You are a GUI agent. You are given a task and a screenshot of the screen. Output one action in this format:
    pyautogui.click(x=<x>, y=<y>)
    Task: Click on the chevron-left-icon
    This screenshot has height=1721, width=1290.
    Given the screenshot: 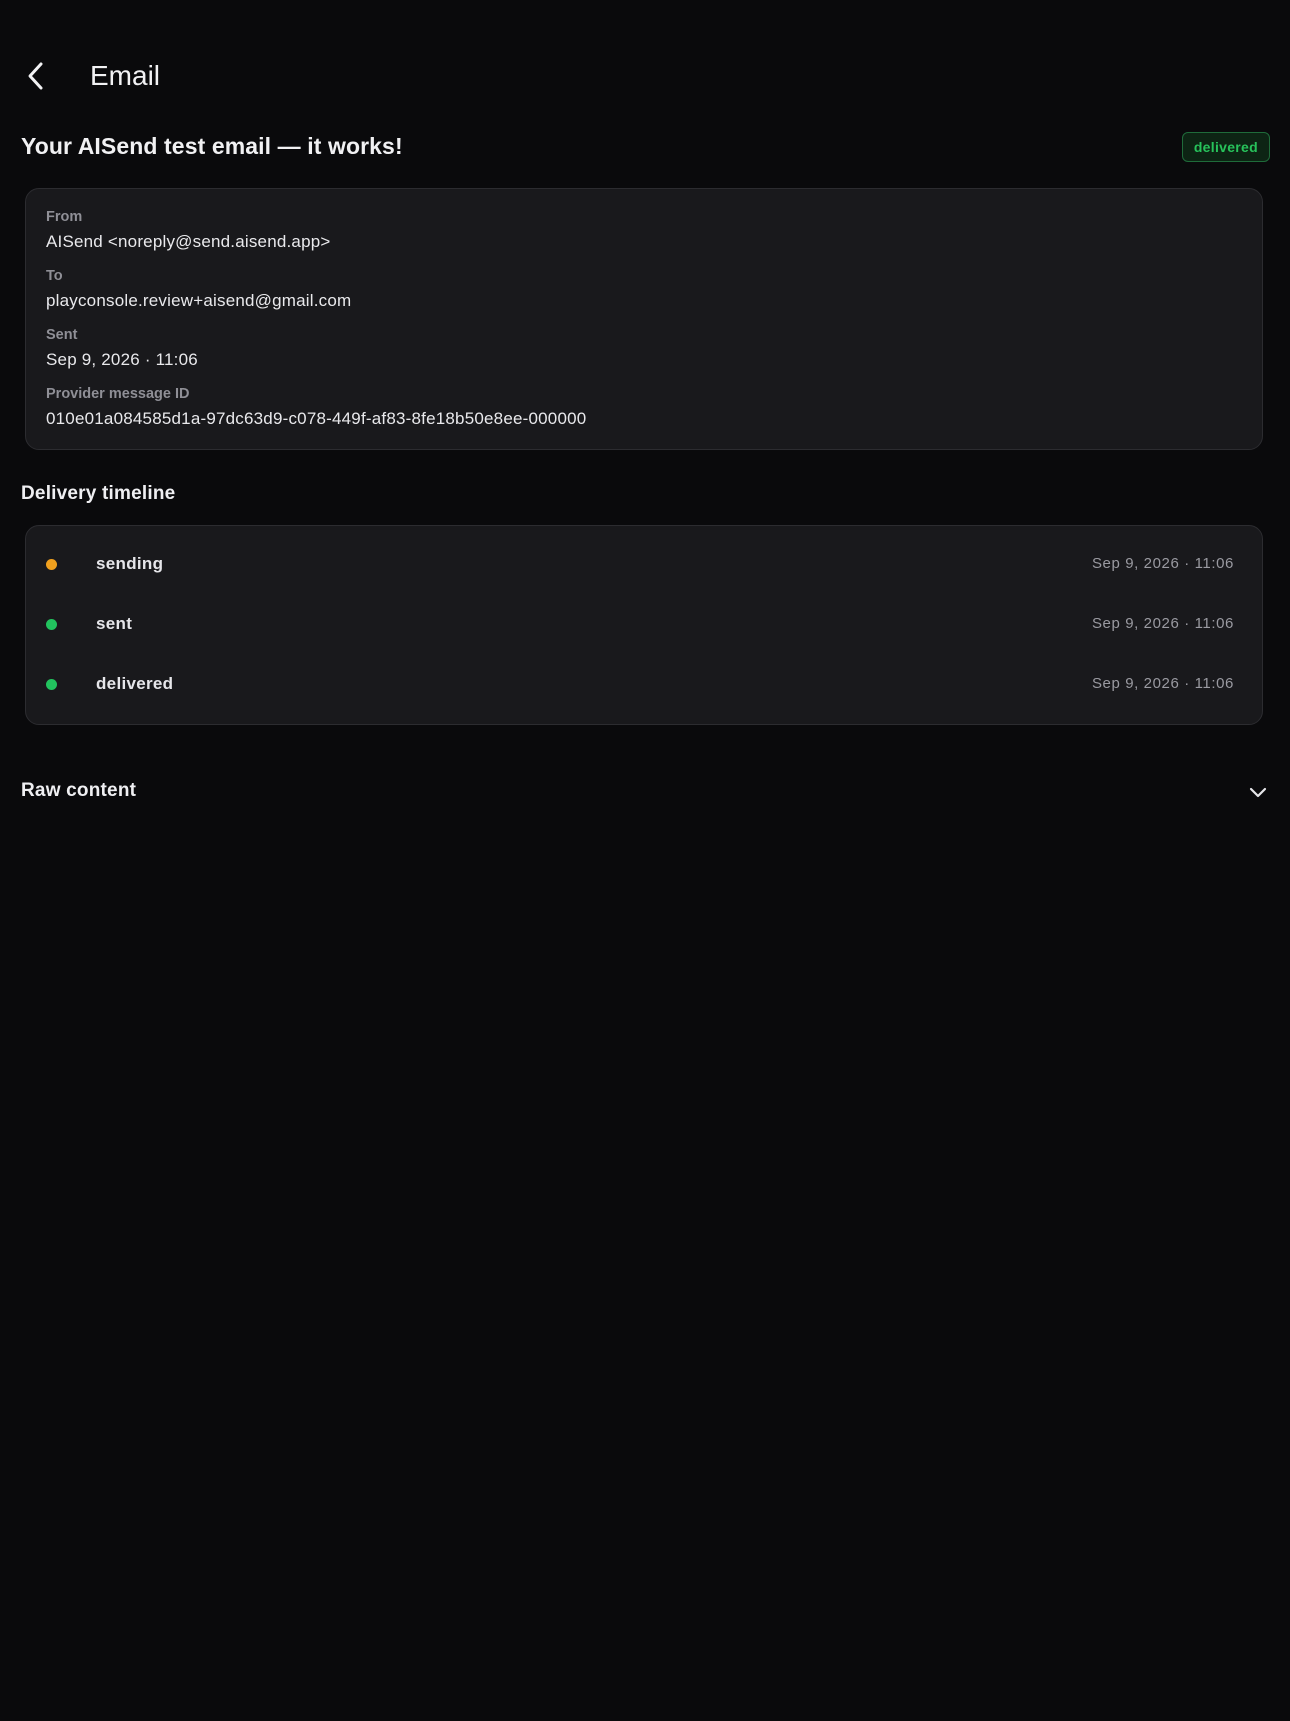 What is the action you would take?
    pyautogui.click(x=35, y=76)
    